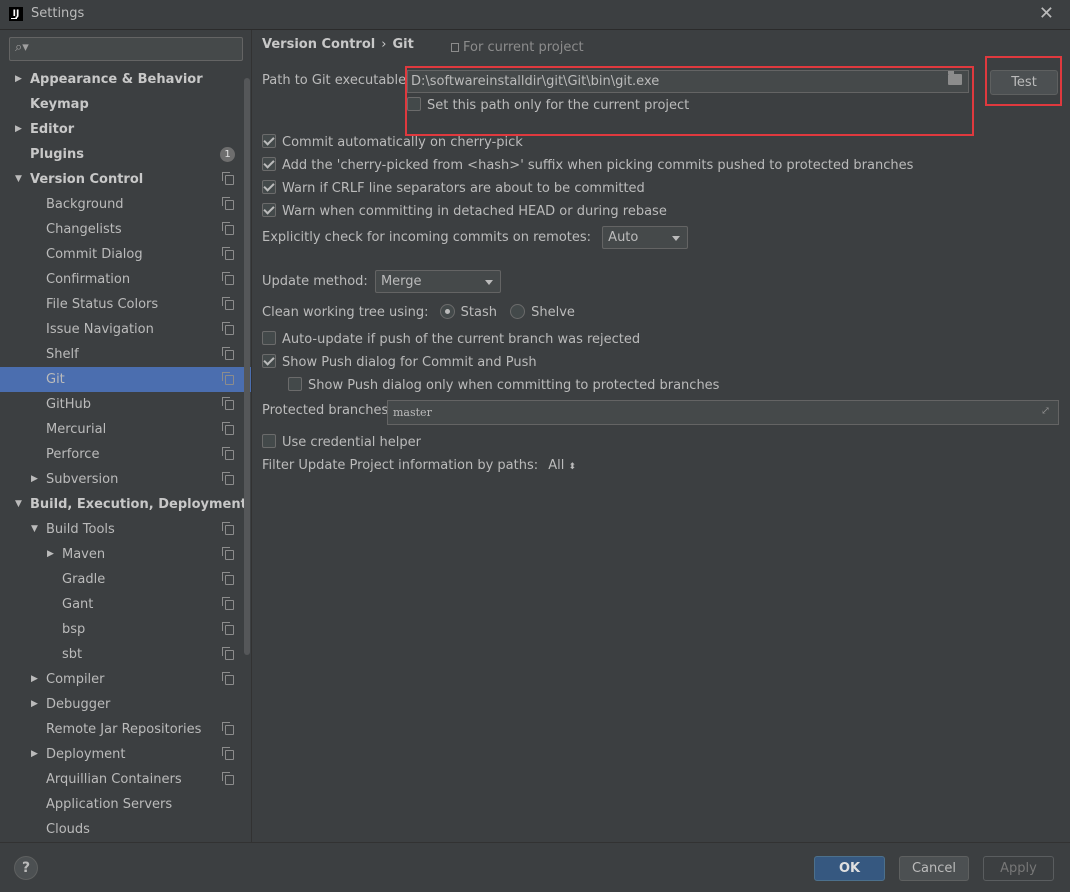 This screenshot has width=1070, height=892. Describe the element at coordinates (247, 366) in the screenshot. I see `sidebar-scrollbar-thumb` at that location.